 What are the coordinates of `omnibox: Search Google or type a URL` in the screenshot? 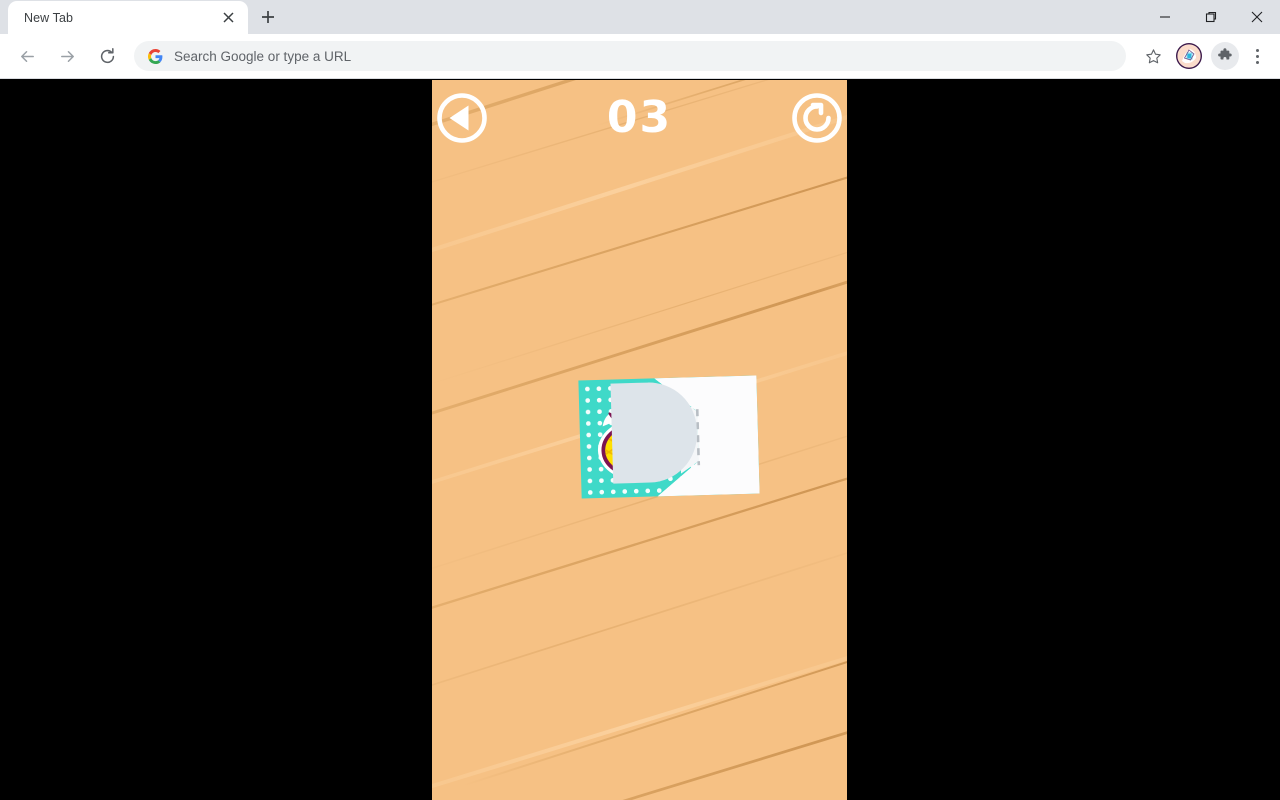 It's located at (630, 56).